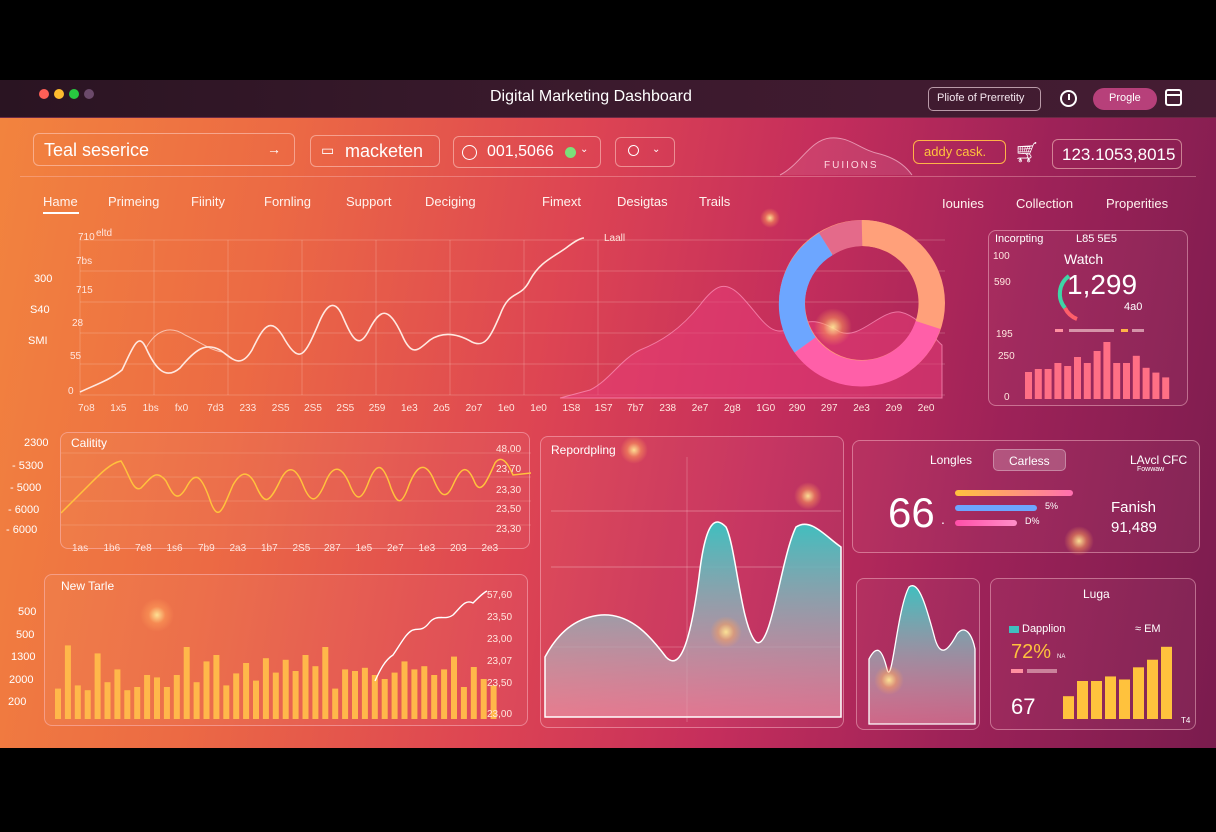 The height and width of the screenshot is (832, 1216). I want to click on cal-y-left-3: - 5000, so click(26, 488).